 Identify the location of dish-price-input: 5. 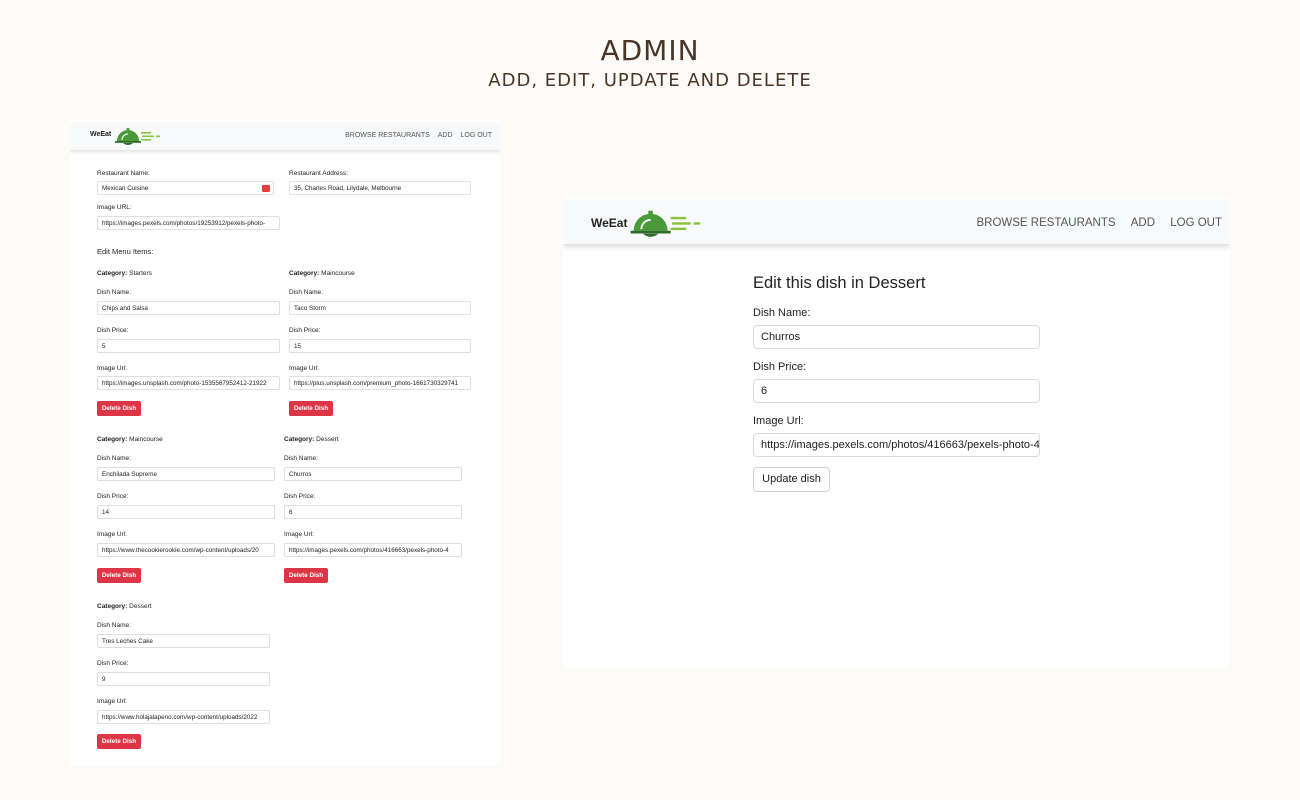
(188, 346).